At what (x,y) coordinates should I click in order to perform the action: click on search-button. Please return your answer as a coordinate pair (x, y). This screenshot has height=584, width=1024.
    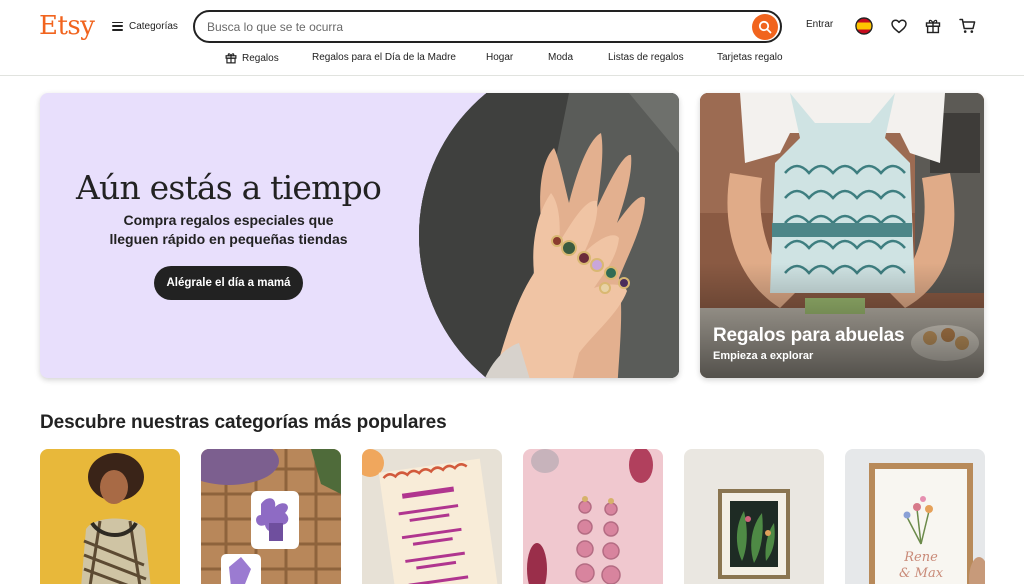
    Looking at the image, I should click on (765, 27).